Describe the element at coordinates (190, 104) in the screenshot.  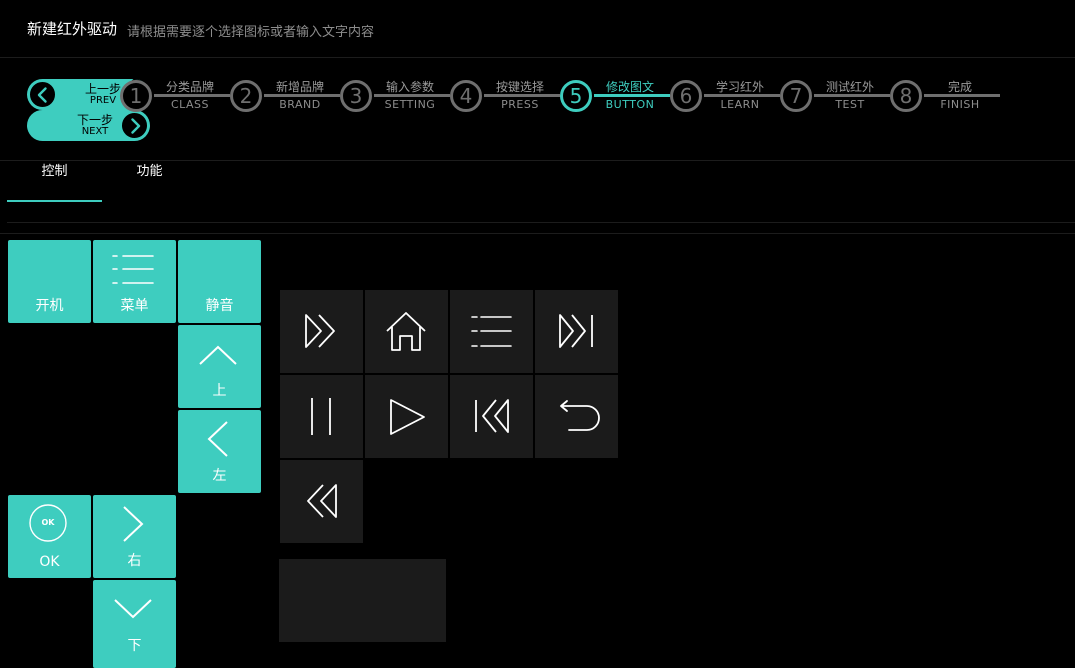
I see `step-sublabel: CLASS` at that location.